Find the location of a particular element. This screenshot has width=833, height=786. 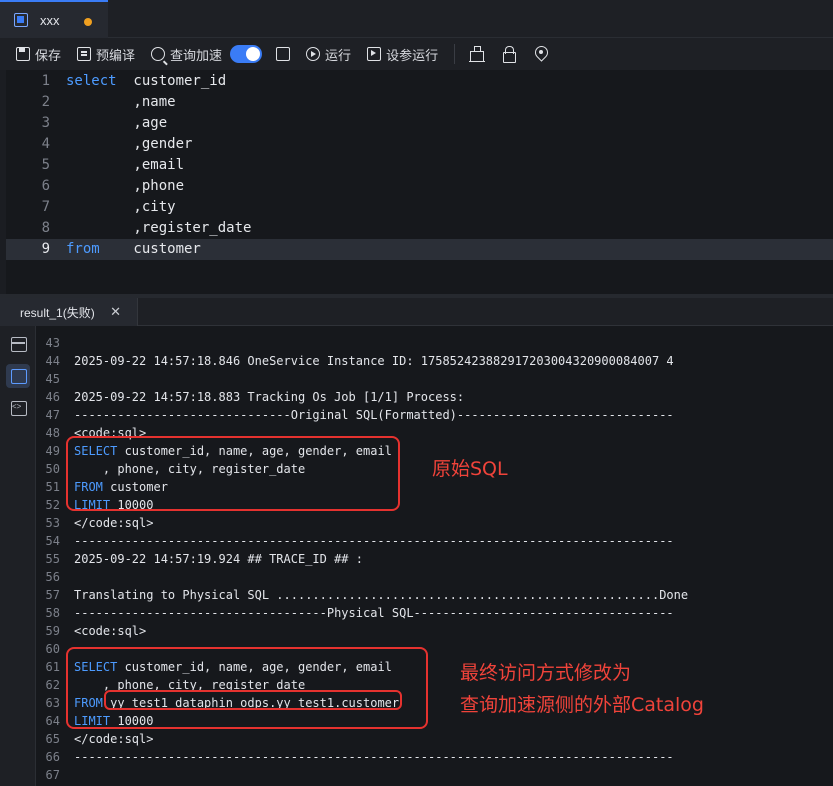

sql-code: ,register_date is located at coordinates (159, 228).